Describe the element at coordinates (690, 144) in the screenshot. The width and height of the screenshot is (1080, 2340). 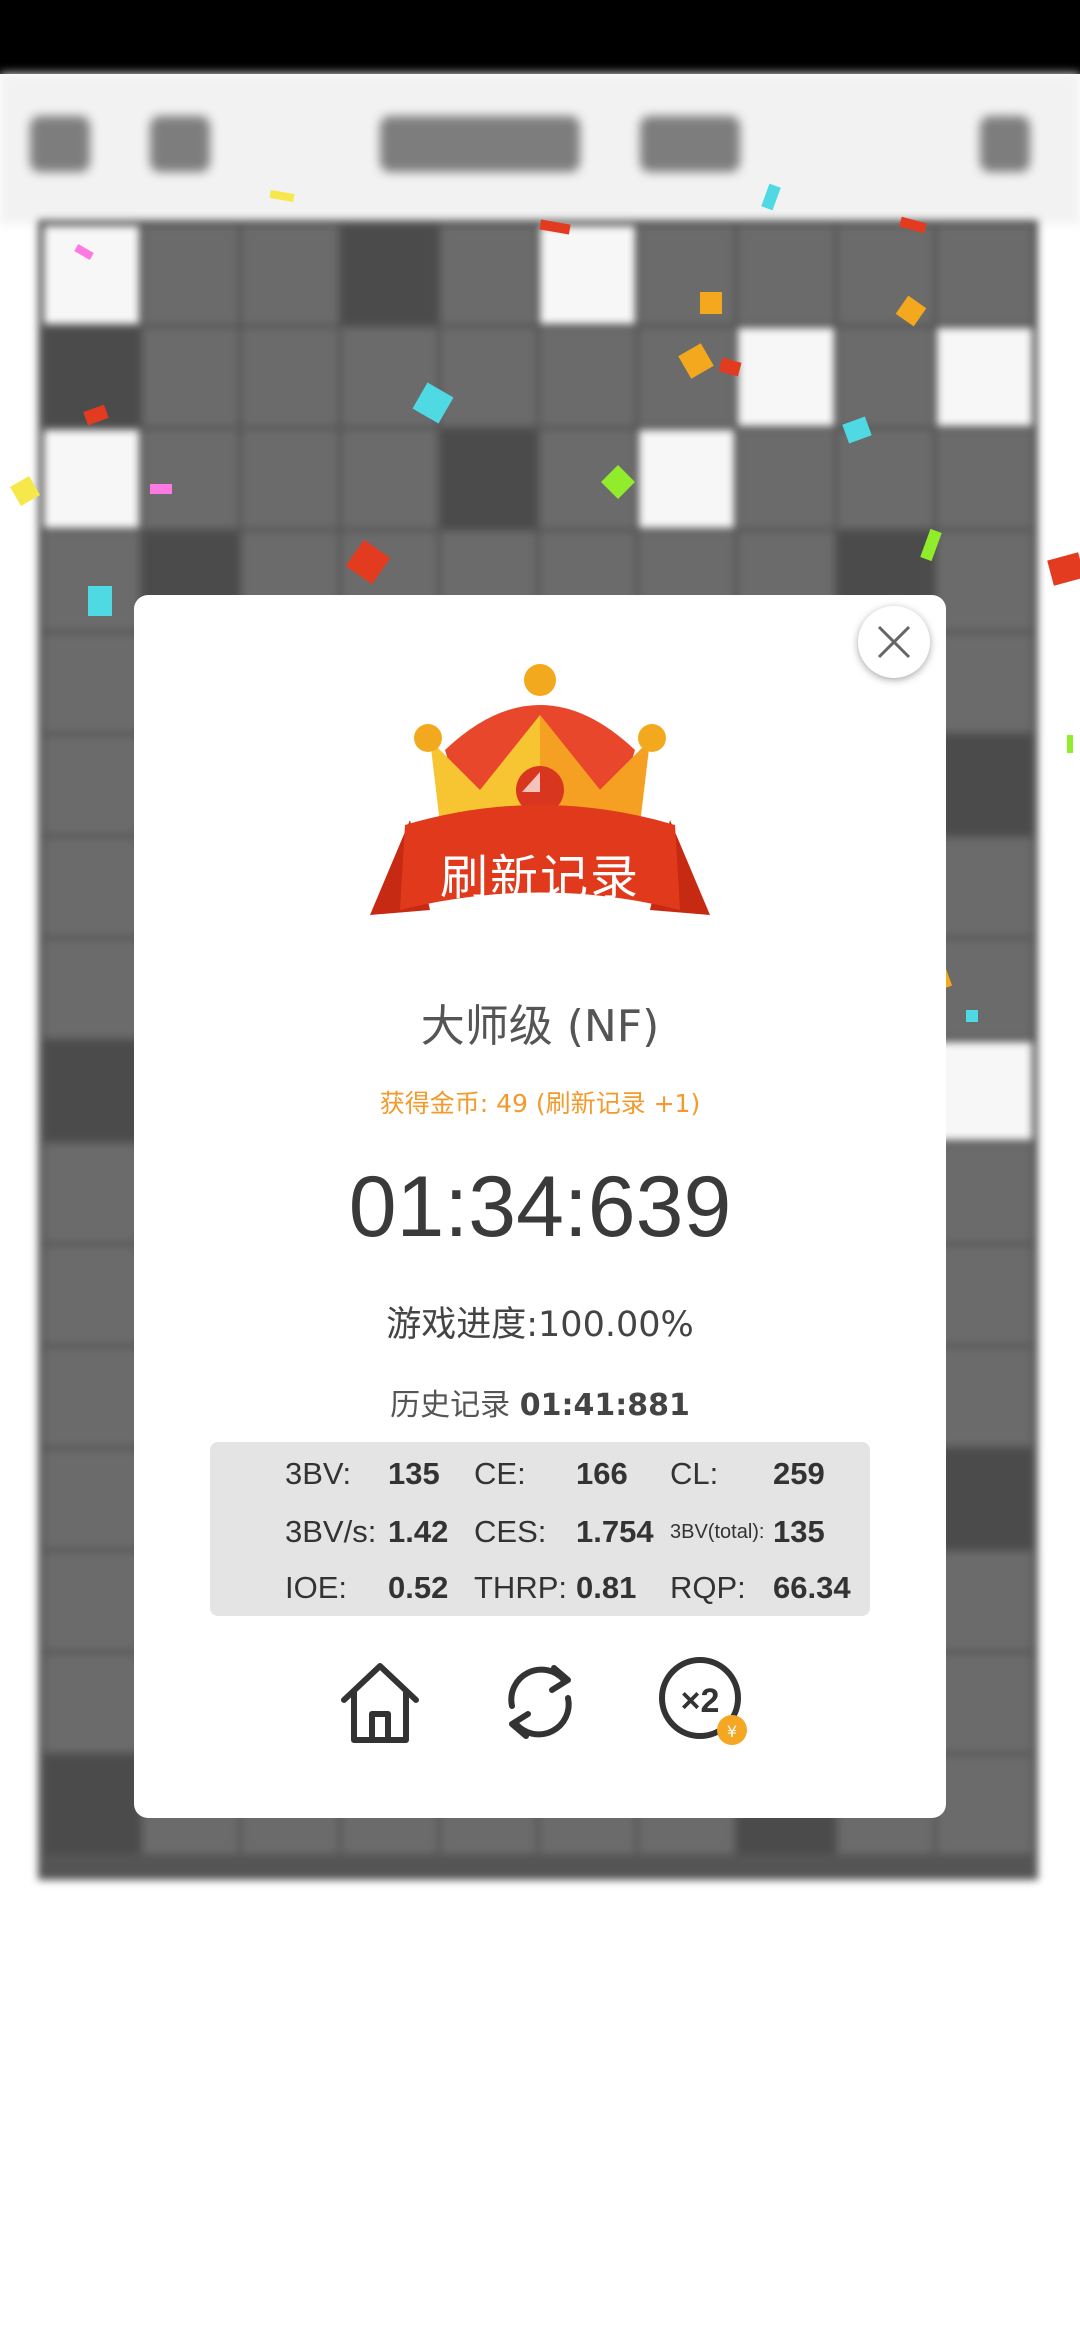
I see `mine-counter` at that location.